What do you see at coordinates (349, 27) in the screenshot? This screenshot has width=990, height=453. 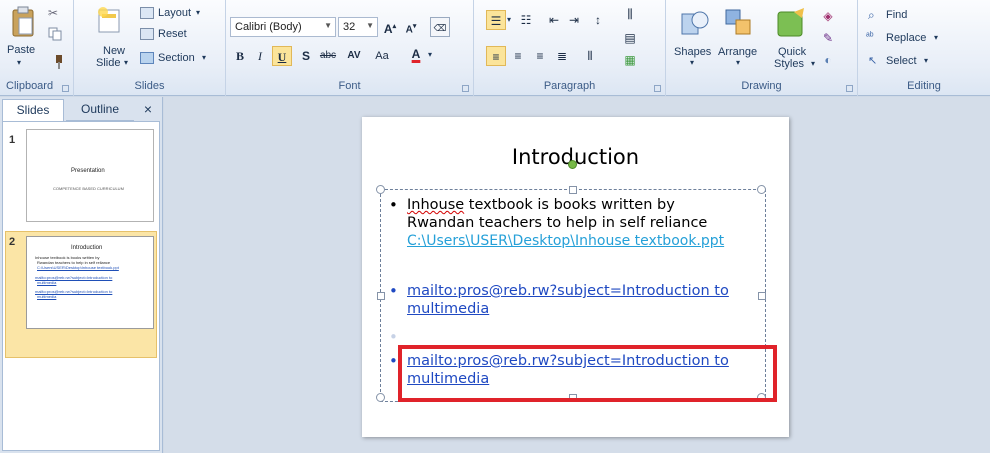 I see `font-size-value: 32` at bounding box center [349, 27].